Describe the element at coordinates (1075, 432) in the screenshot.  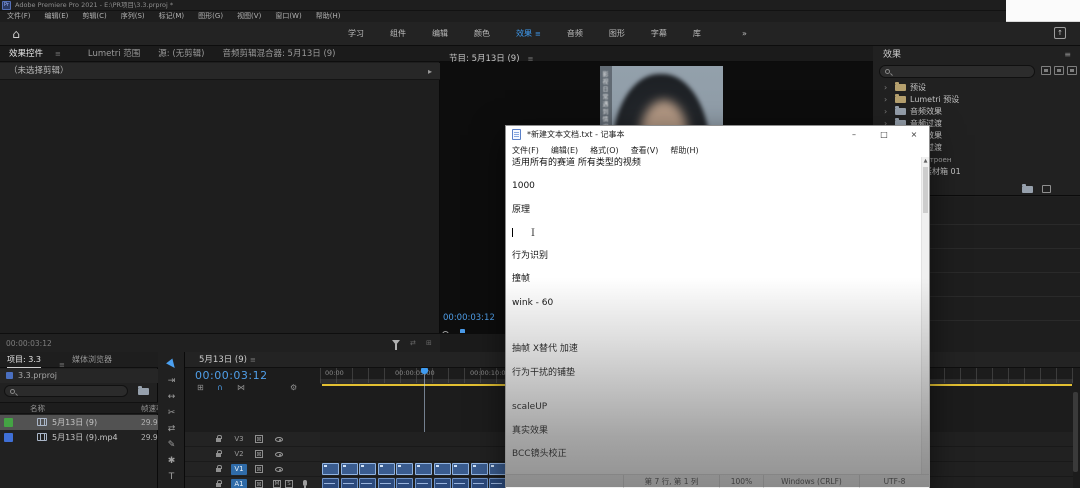
I see `timeline-scrollbar` at that location.